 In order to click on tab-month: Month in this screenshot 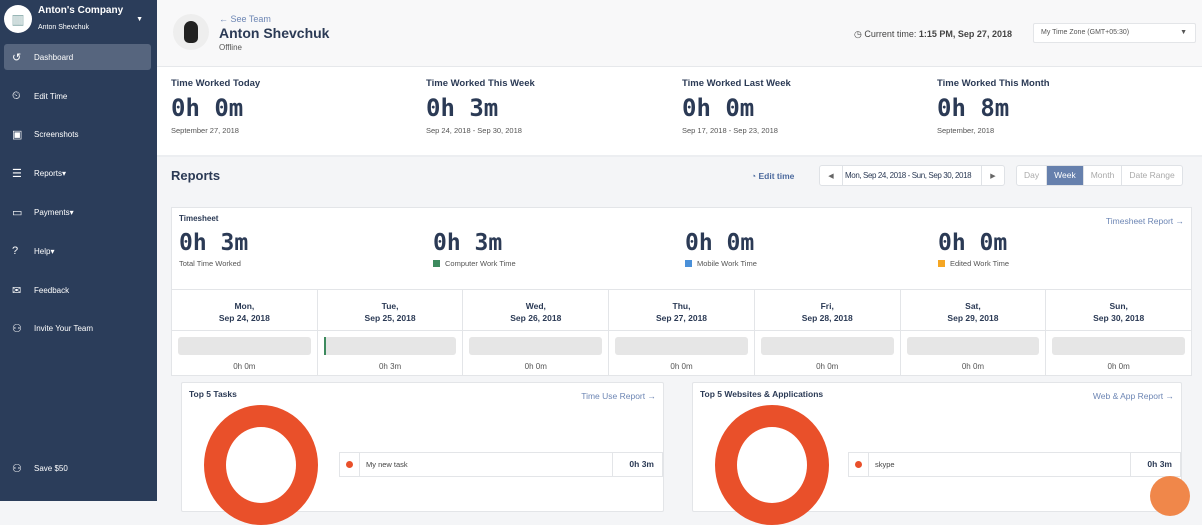, I will do `click(1102, 175)`.